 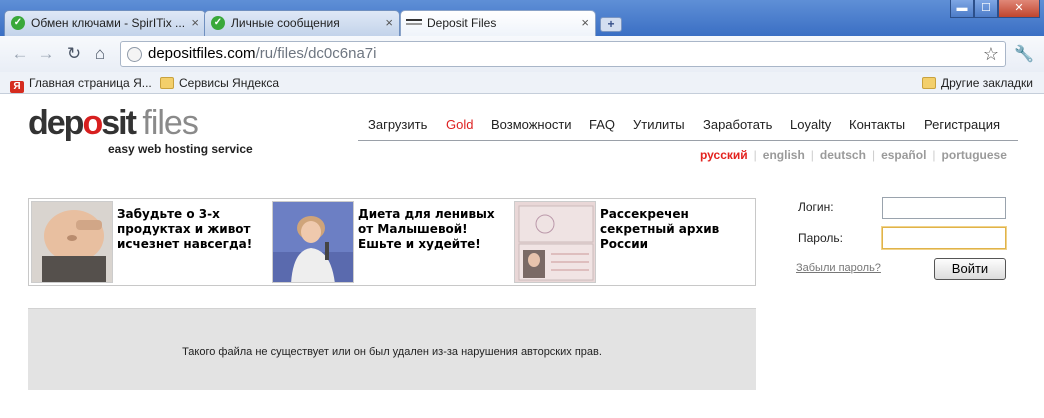 I want to click on home-icon: ⌂, so click(x=100, y=54).